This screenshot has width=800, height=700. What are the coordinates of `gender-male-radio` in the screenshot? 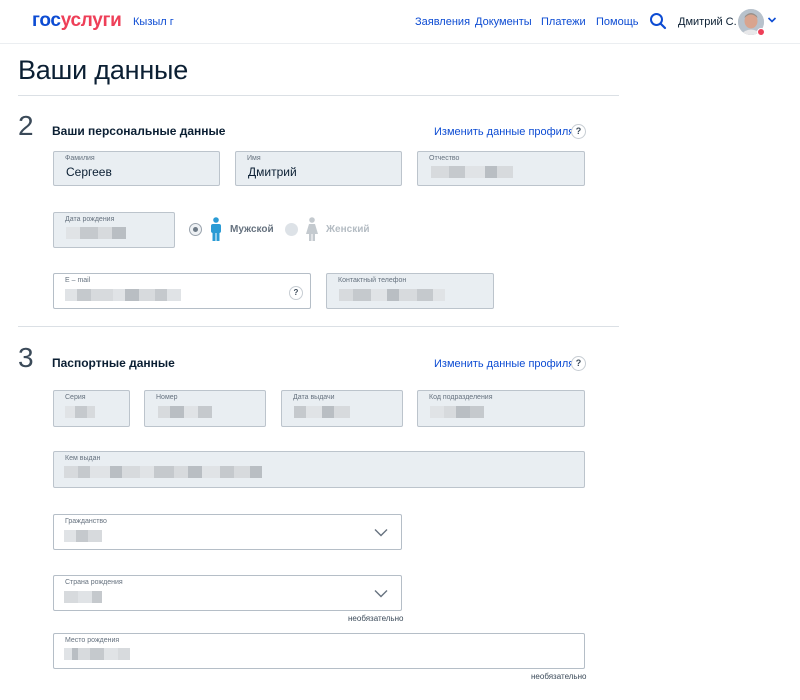 It's located at (195, 229).